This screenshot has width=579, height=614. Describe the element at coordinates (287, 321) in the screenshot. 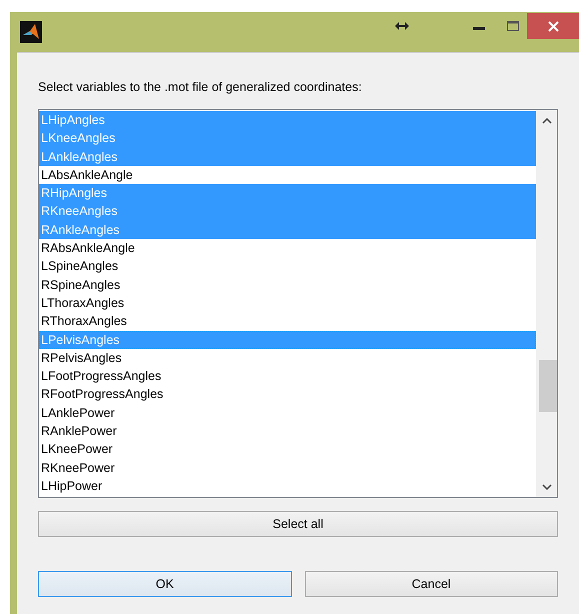

I see `list-item: RThoraxAngles` at that location.